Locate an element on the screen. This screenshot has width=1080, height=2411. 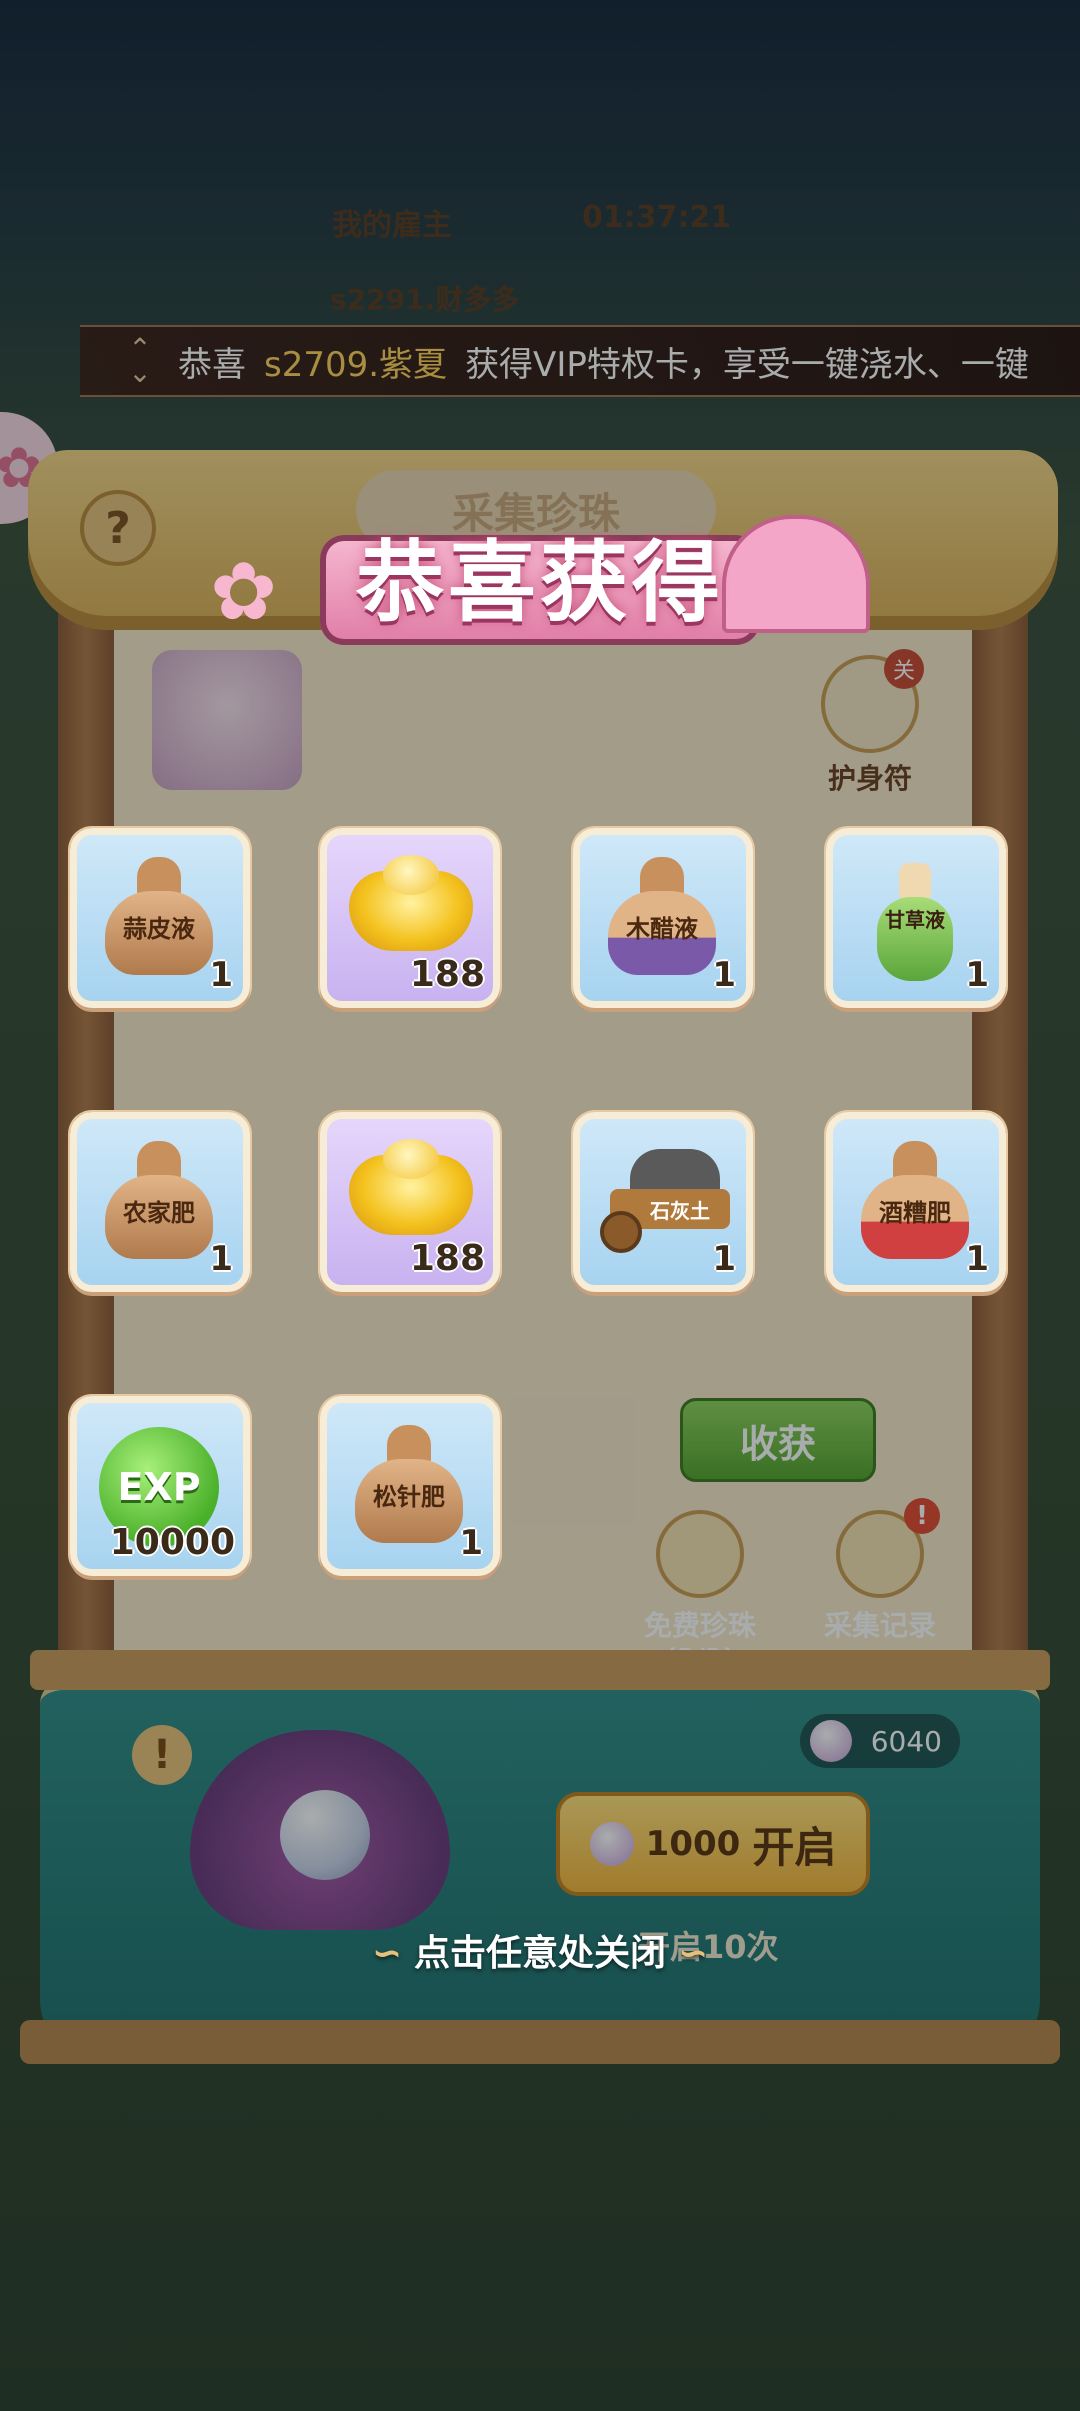
ornament-left-icon: ∽ is located at coordinates (386, 1953).